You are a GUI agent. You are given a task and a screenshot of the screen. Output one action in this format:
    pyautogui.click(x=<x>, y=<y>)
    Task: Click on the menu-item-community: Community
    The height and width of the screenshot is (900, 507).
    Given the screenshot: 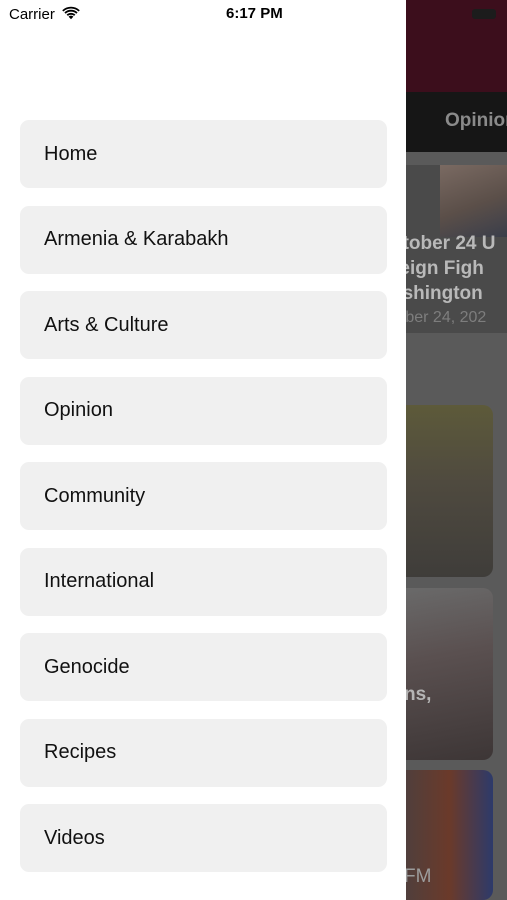 What is the action you would take?
    pyautogui.click(x=203, y=496)
    